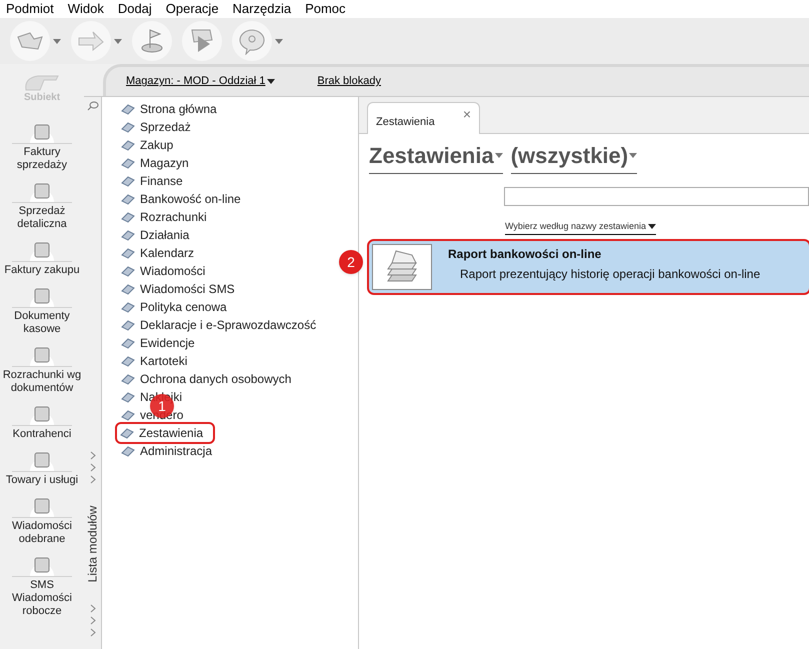 The height and width of the screenshot is (649, 809). I want to click on warehouse-link: Magazyn: - MOD - Oddział 1, so click(201, 81).